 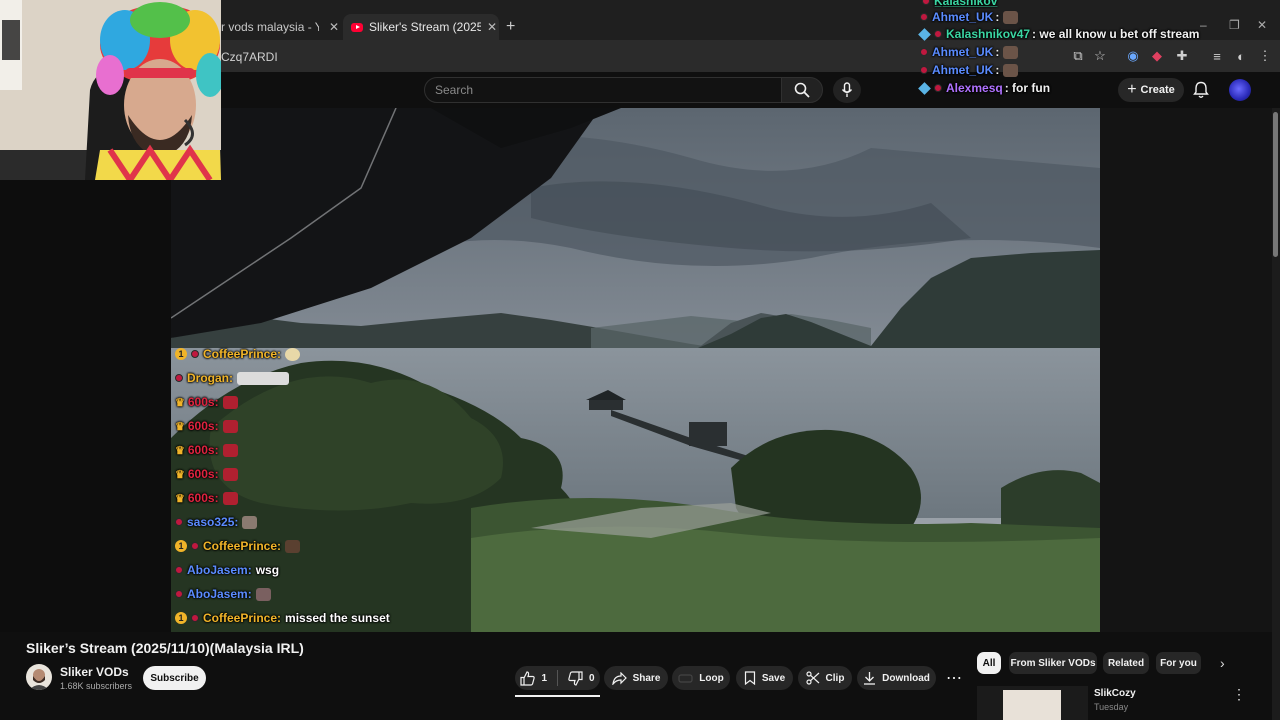 I want to click on chip-related: Related, so click(x=1126, y=663).